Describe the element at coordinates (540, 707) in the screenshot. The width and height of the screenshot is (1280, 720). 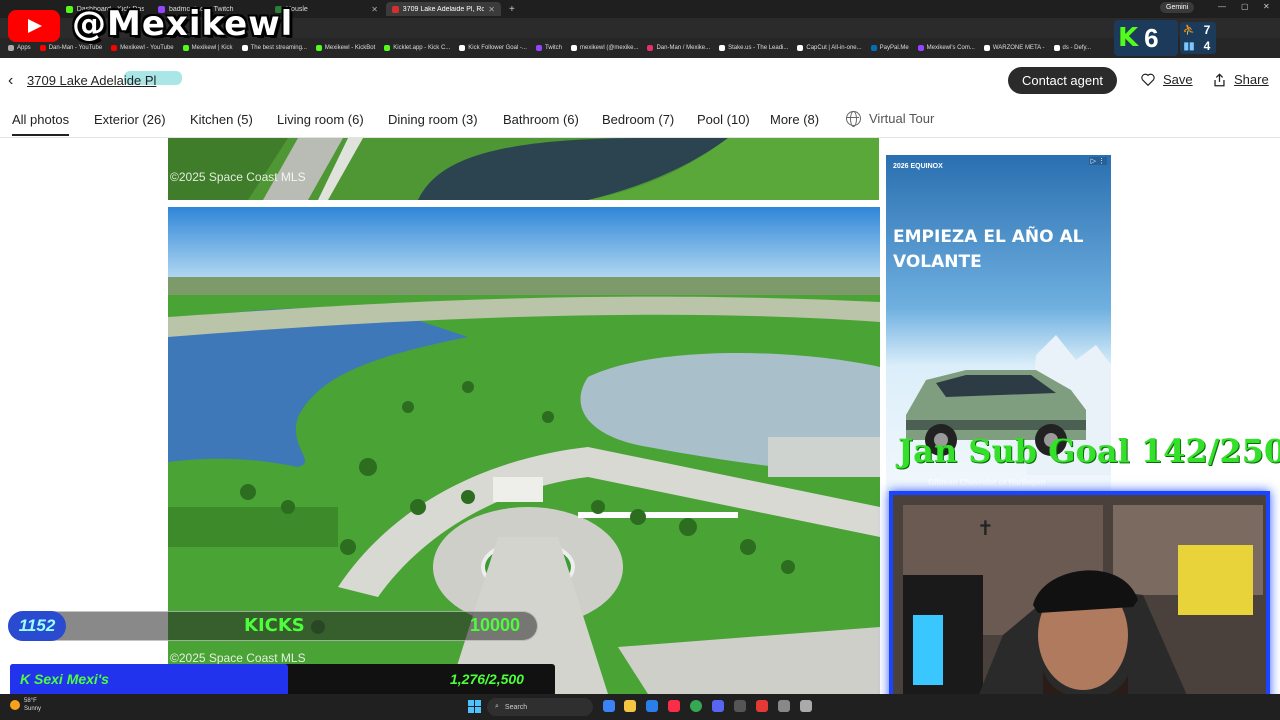
I see `taskbar-search: ⌕ Search` at that location.